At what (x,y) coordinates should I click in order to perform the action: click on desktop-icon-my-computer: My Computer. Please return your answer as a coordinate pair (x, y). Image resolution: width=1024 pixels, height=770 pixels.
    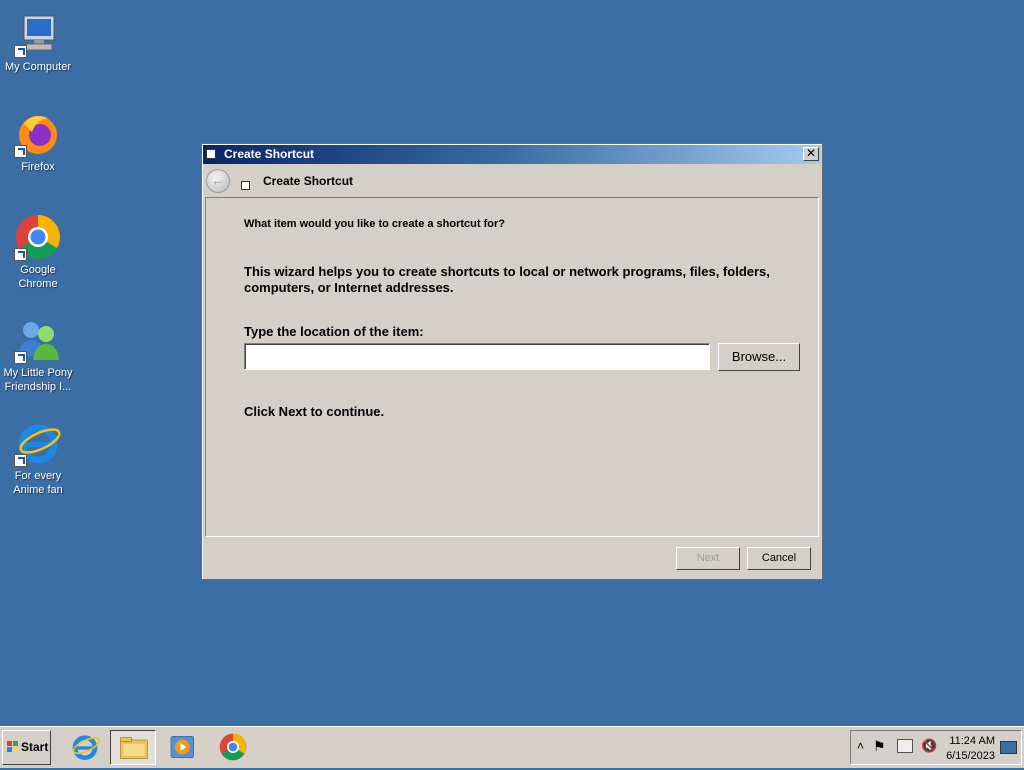
    Looking at the image, I should click on (38, 42).